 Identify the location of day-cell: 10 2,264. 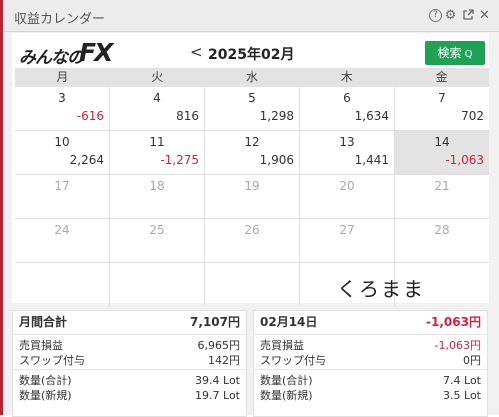
(62, 152).